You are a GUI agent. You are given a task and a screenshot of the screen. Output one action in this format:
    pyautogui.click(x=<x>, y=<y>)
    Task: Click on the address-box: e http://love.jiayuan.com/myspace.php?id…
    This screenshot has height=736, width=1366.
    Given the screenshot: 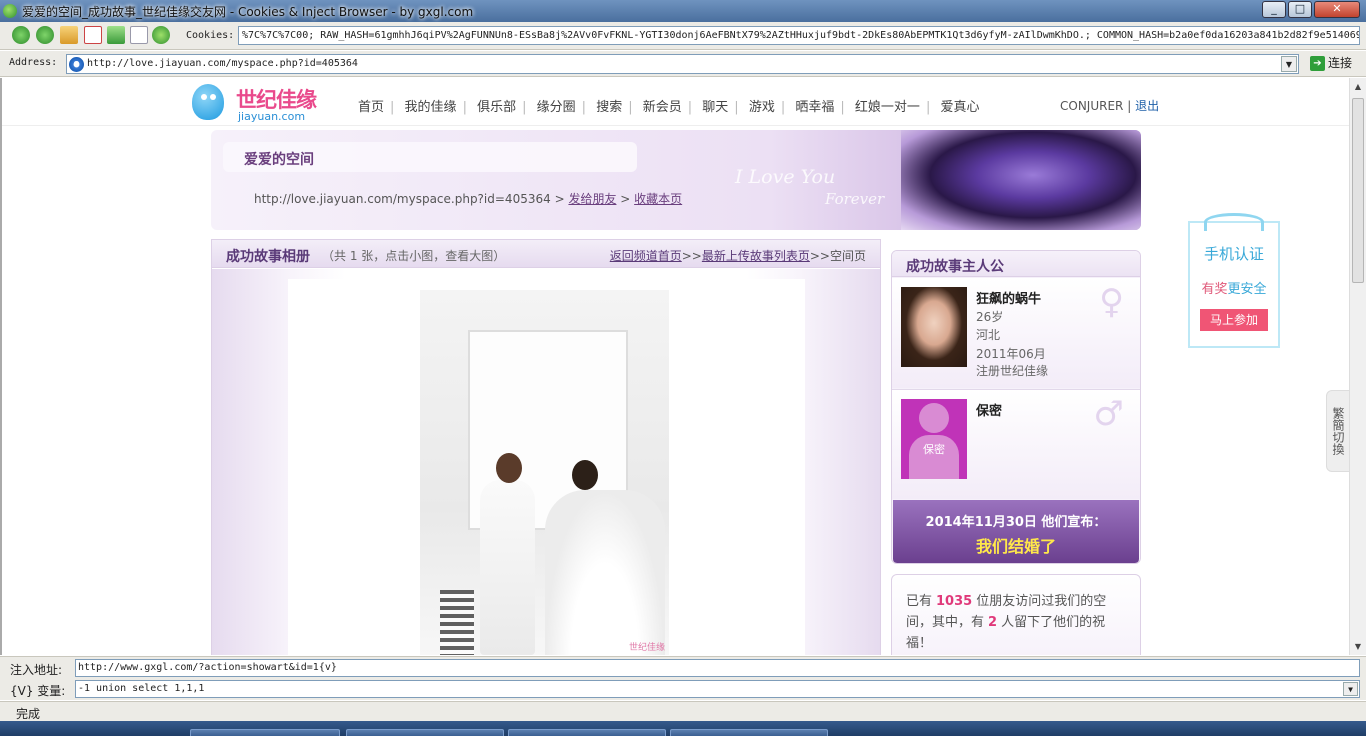 What is the action you would take?
    pyautogui.click(x=682, y=64)
    